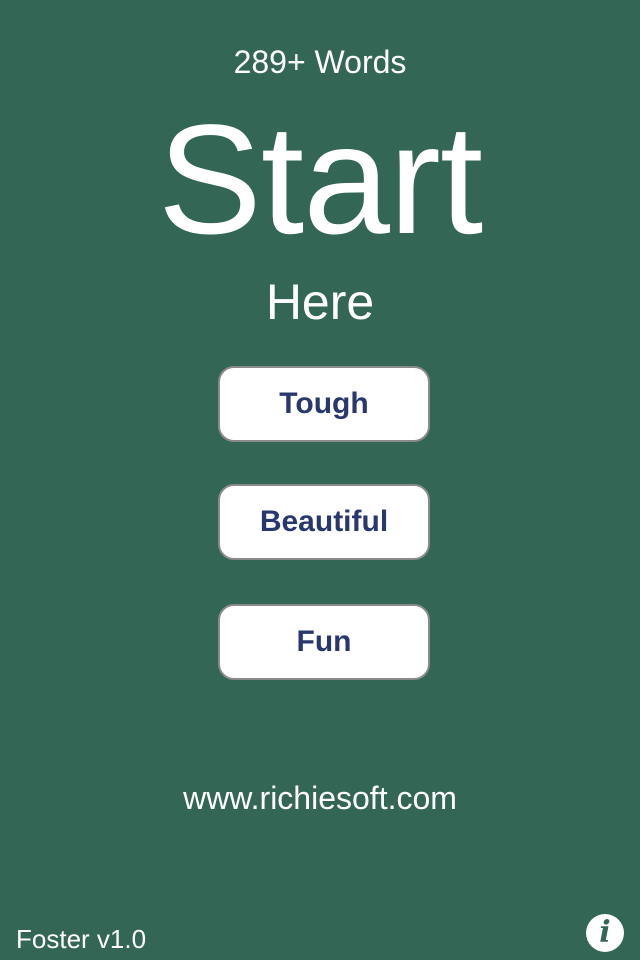 The width and height of the screenshot is (640, 960). Describe the element at coordinates (320, 798) in the screenshot. I see `website-link: www.richiesoft.com` at that location.